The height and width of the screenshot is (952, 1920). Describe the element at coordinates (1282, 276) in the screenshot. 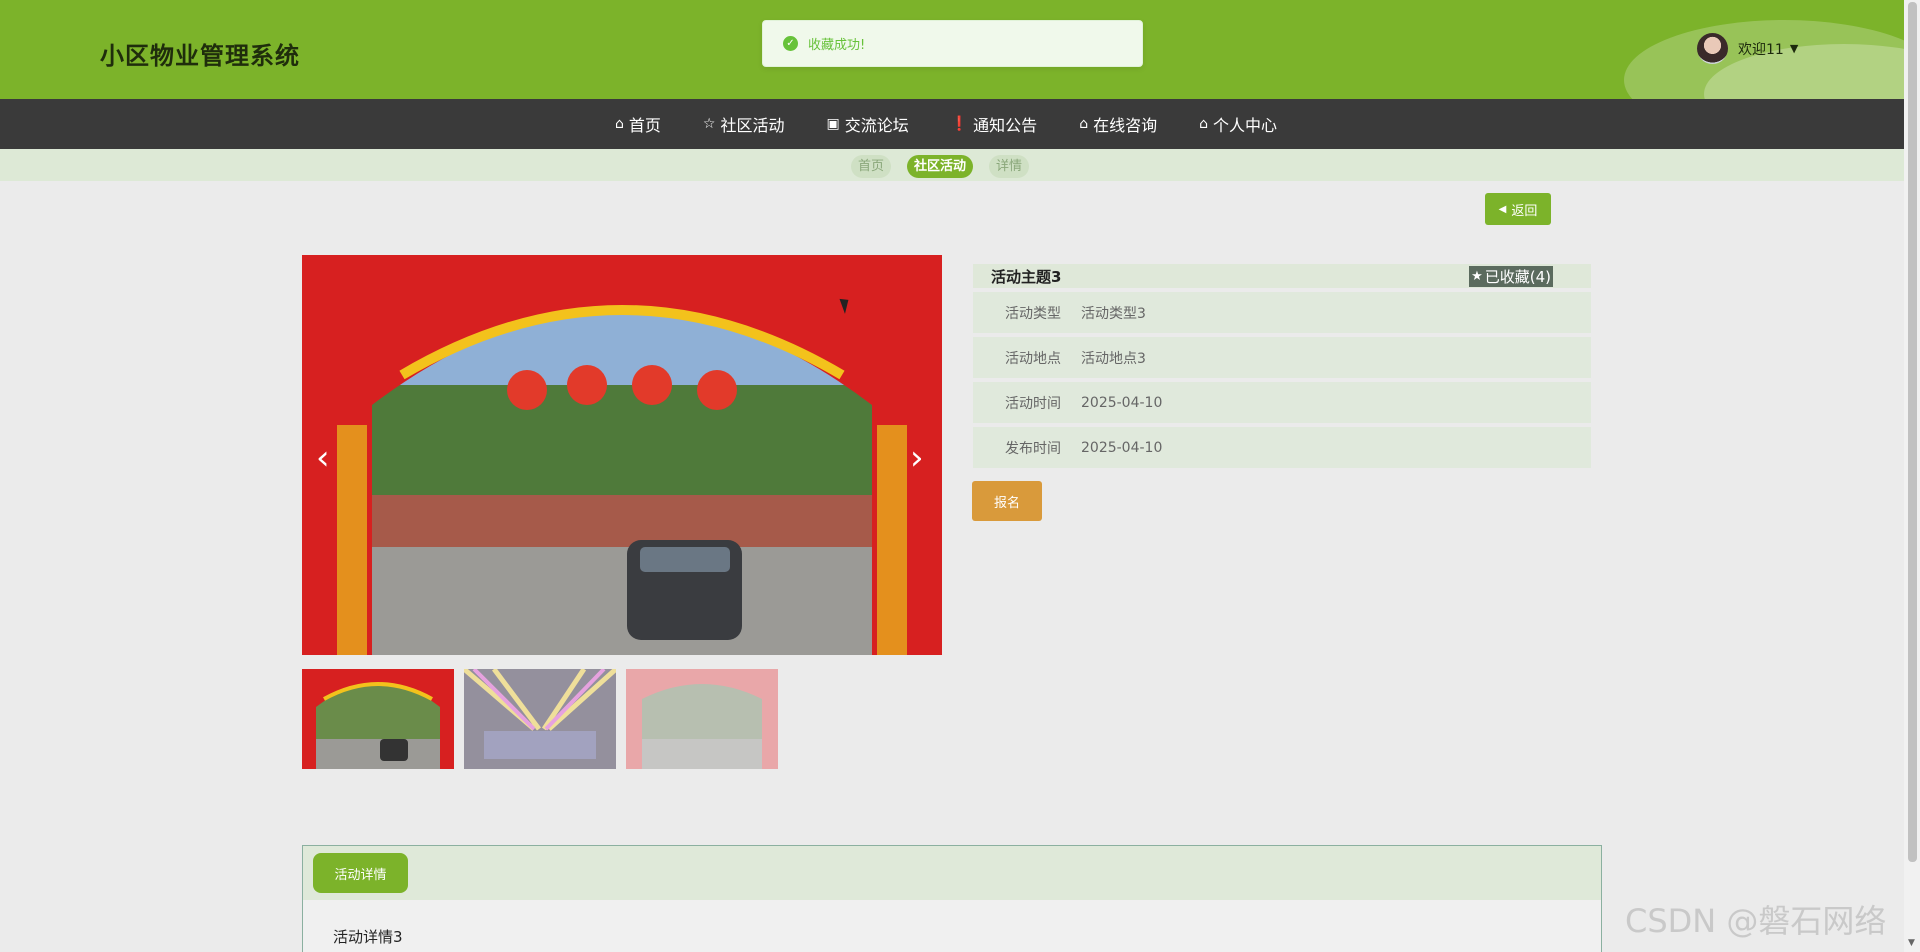

I see `activity-title-row: 活动主题3 ★ 已收藏(4)` at that location.